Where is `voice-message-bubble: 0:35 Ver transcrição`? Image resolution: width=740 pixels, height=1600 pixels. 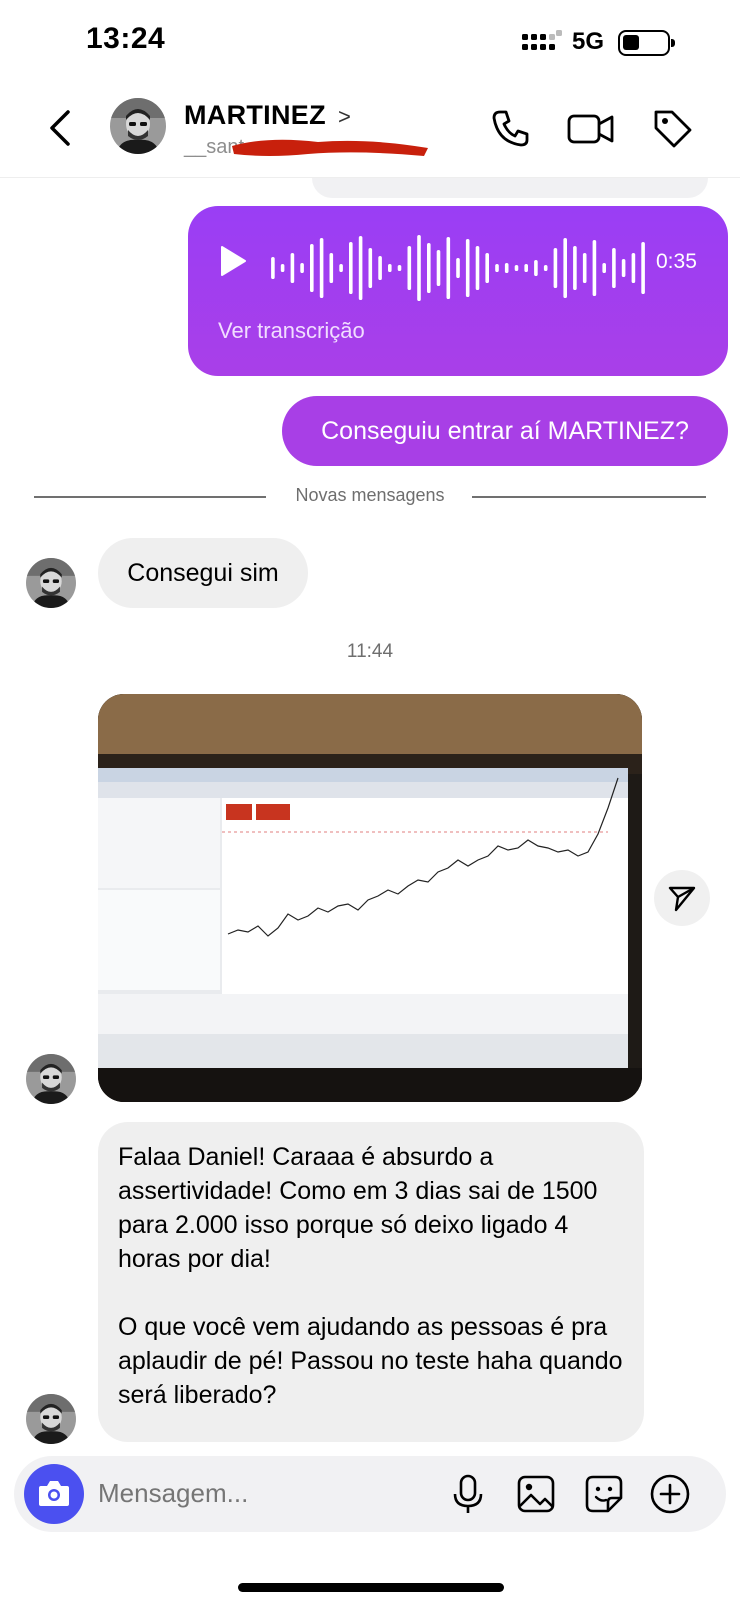 voice-message-bubble: 0:35 Ver transcrição is located at coordinates (458, 291).